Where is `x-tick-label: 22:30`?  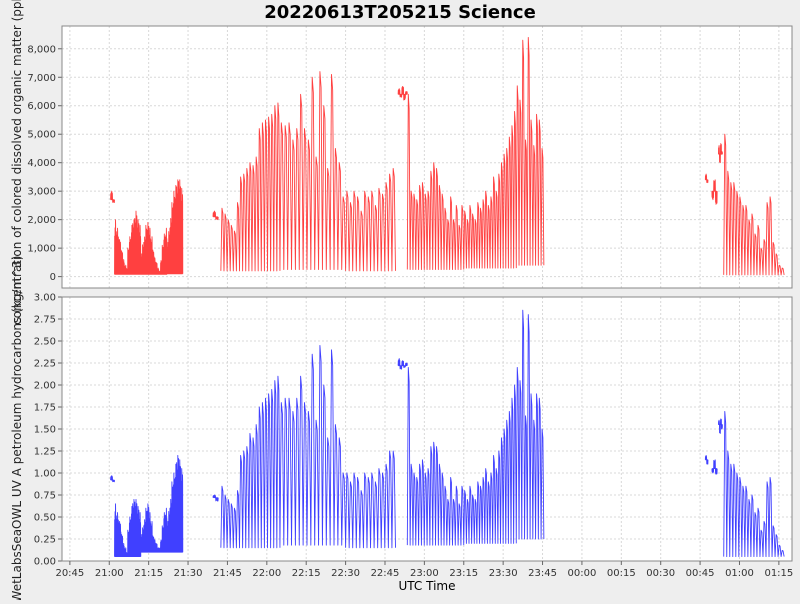
x-tick-label: 22:30 is located at coordinates (345, 573).